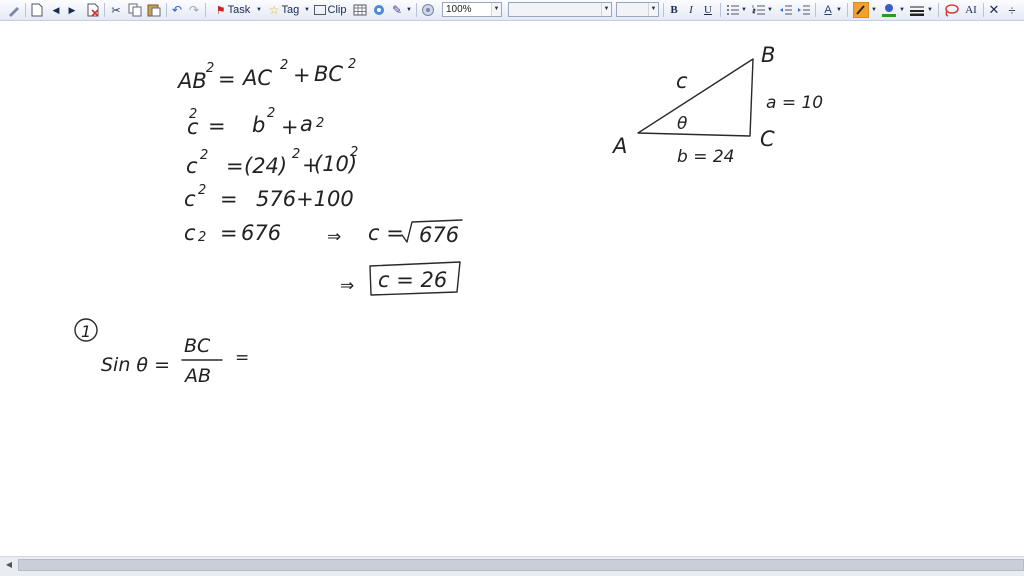 This screenshot has width=1024, height=576. Describe the element at coordinates (733, 10) in the screenshot. I see `bullets-icon` at that location.